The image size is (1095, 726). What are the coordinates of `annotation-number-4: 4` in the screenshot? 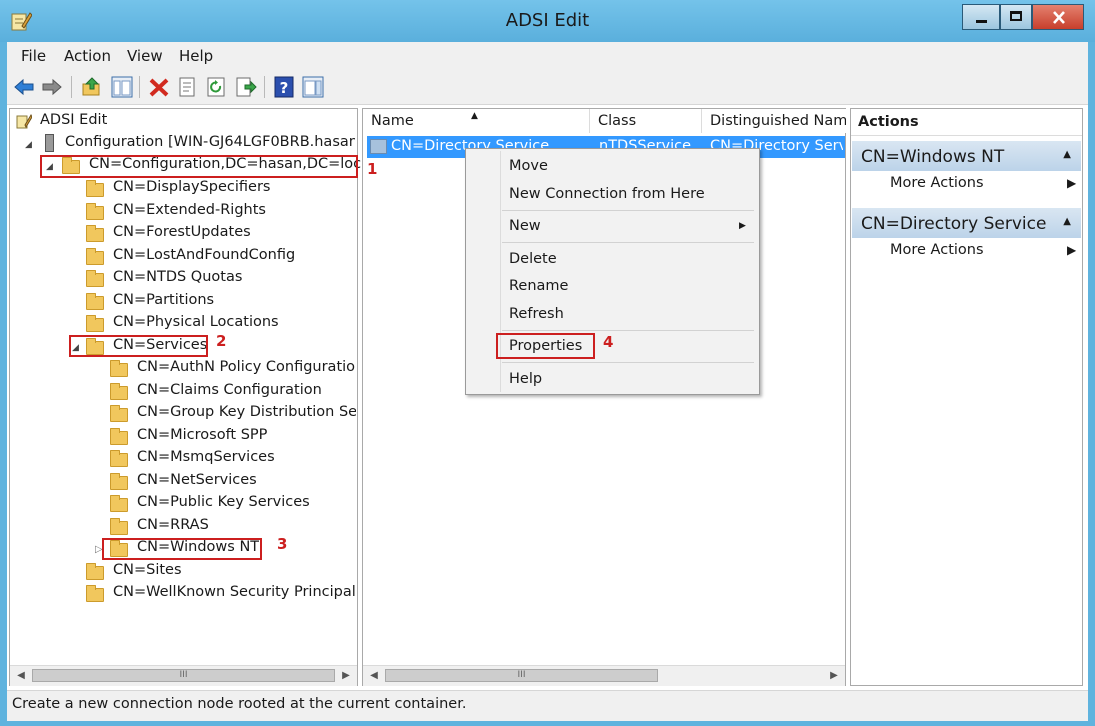 It's located at (608, 342).